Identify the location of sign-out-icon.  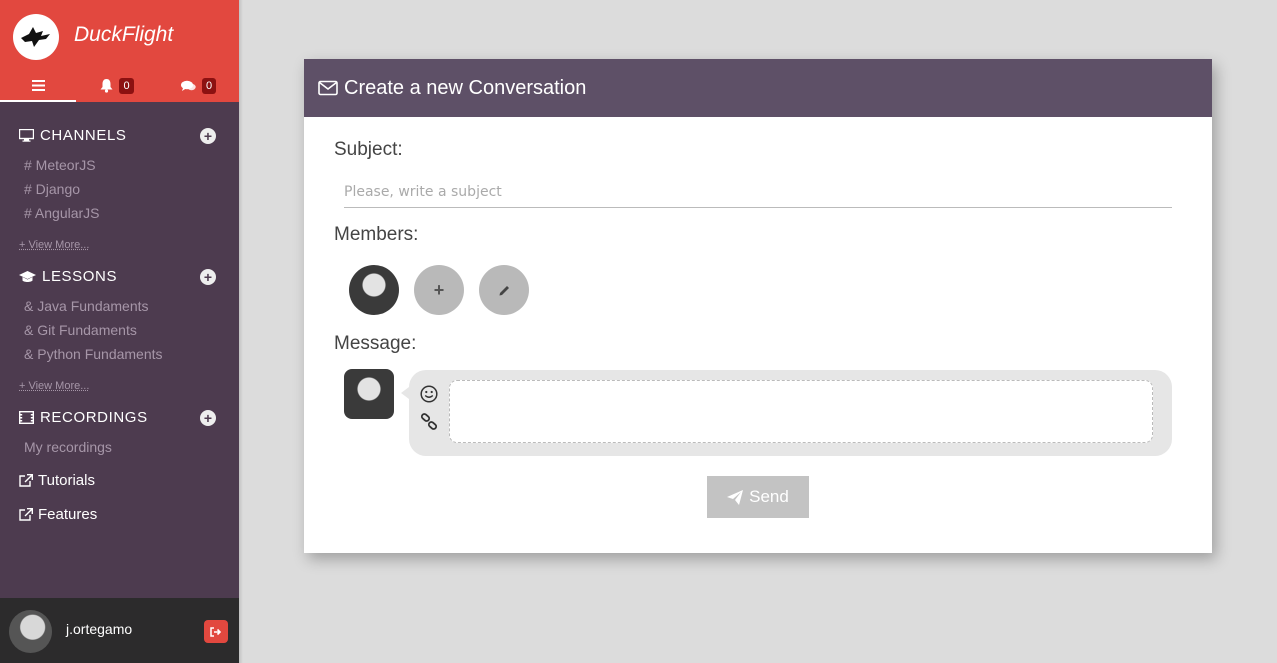
(216, 631).